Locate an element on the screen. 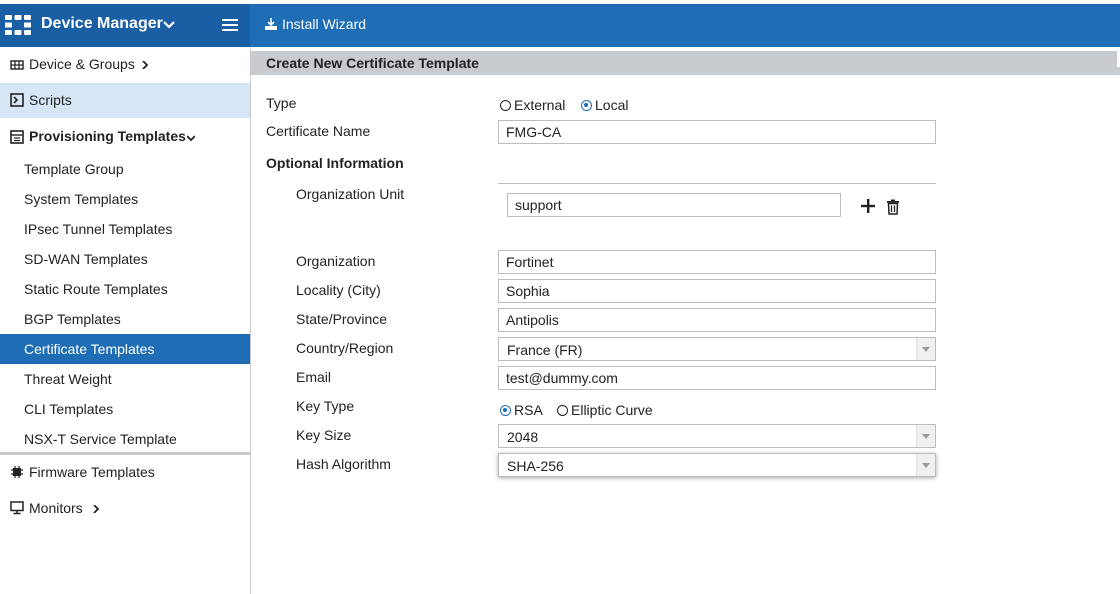 The image size is (1120, 594). select-value: 2048 is located at coordinates (523, 437).